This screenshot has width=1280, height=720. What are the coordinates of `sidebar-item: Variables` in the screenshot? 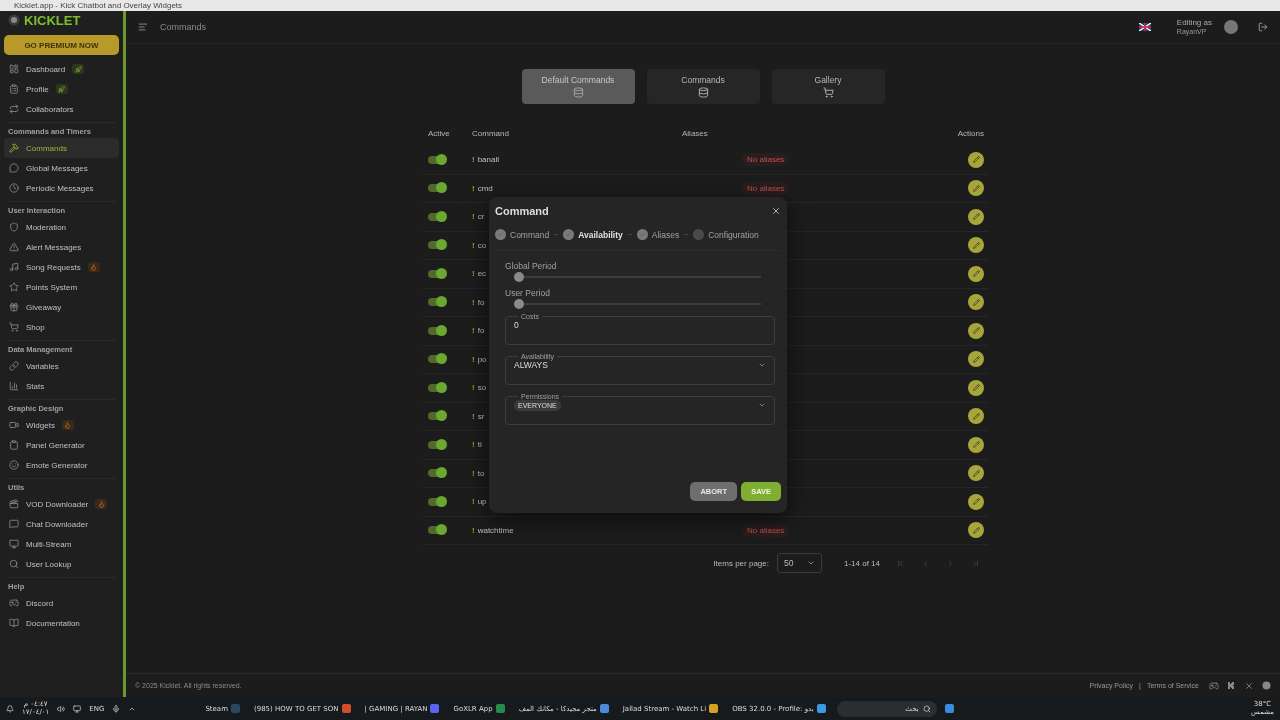 It's located at (61, 366).